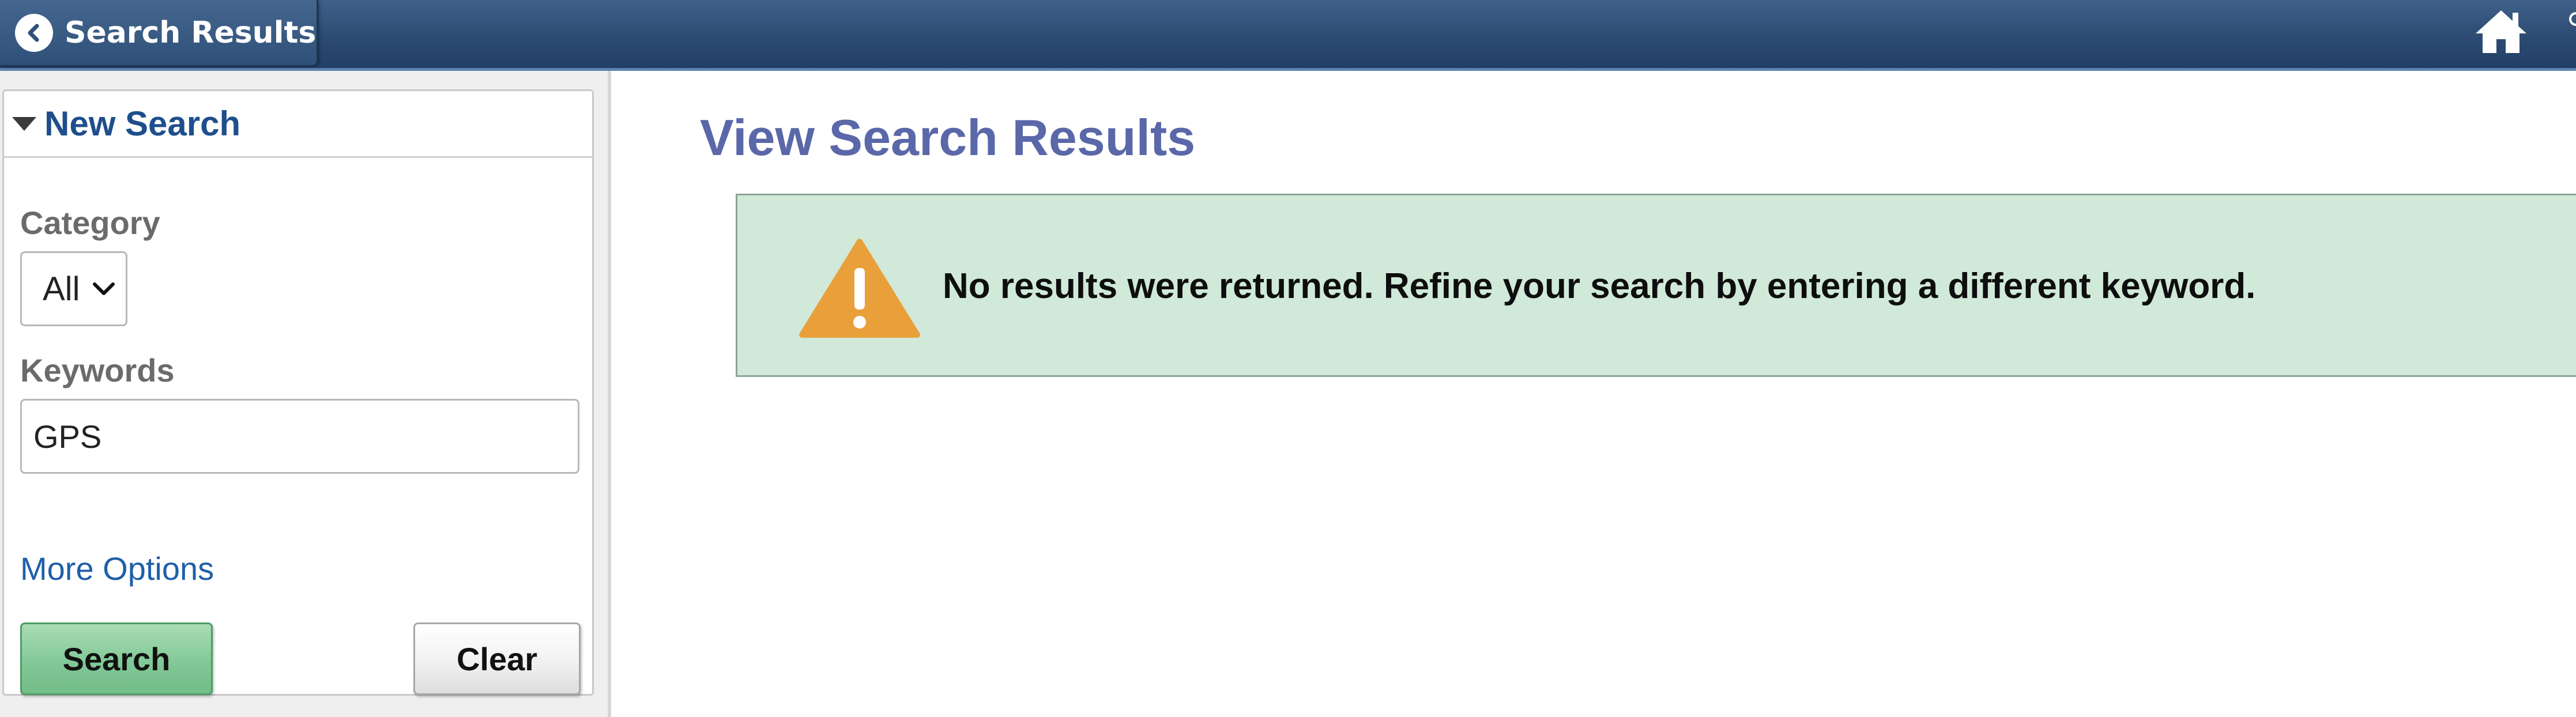 This screenshot has height=717, width=2576. I want to click on back-button: Search Results, so click(159, 32).